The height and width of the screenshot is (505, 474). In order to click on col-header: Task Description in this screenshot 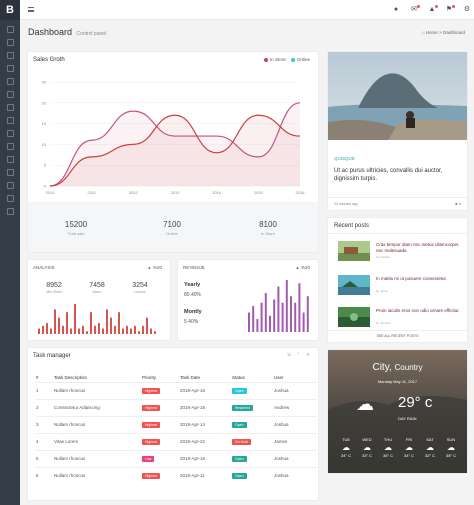, I will do `click(71, 377)`.